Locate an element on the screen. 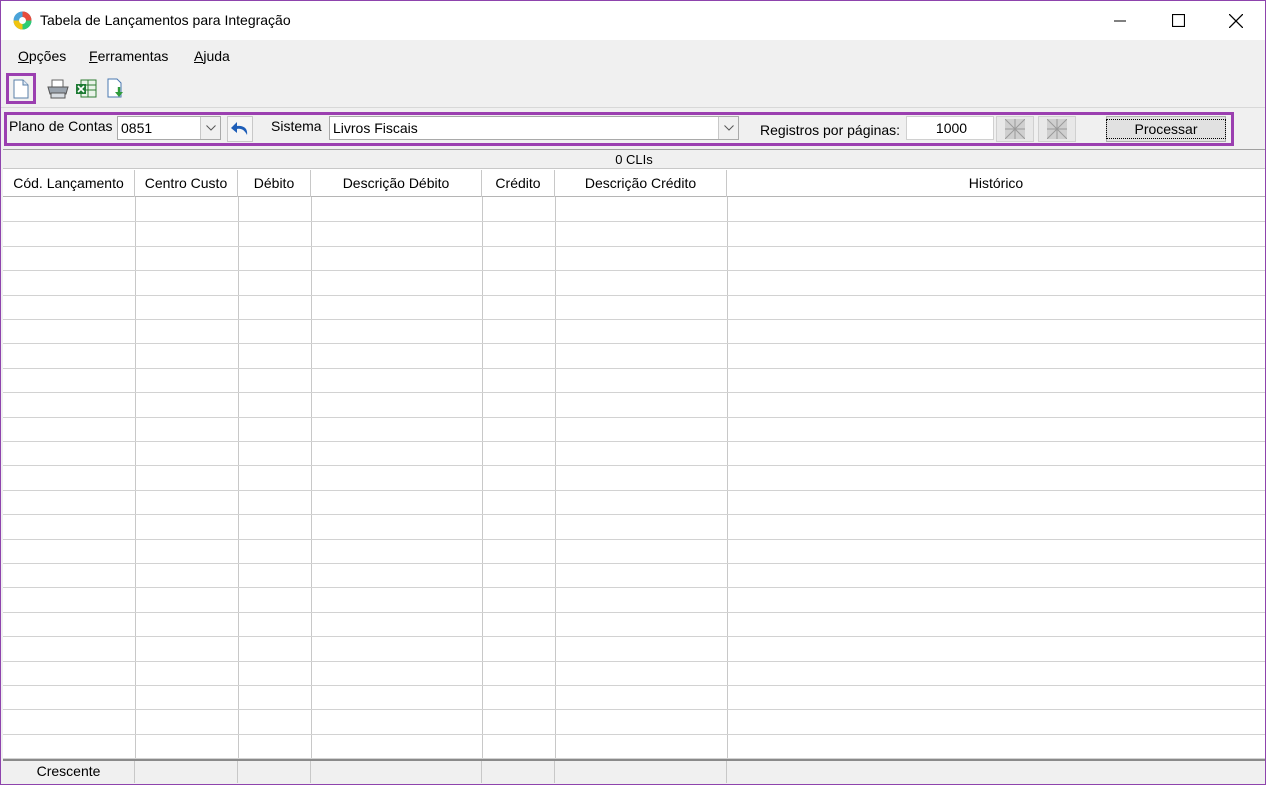 The width and height of the screenshot is (1266, 785). title-bar: Tabela de Lançamentos para Integração is located at coordinates (633, 20).